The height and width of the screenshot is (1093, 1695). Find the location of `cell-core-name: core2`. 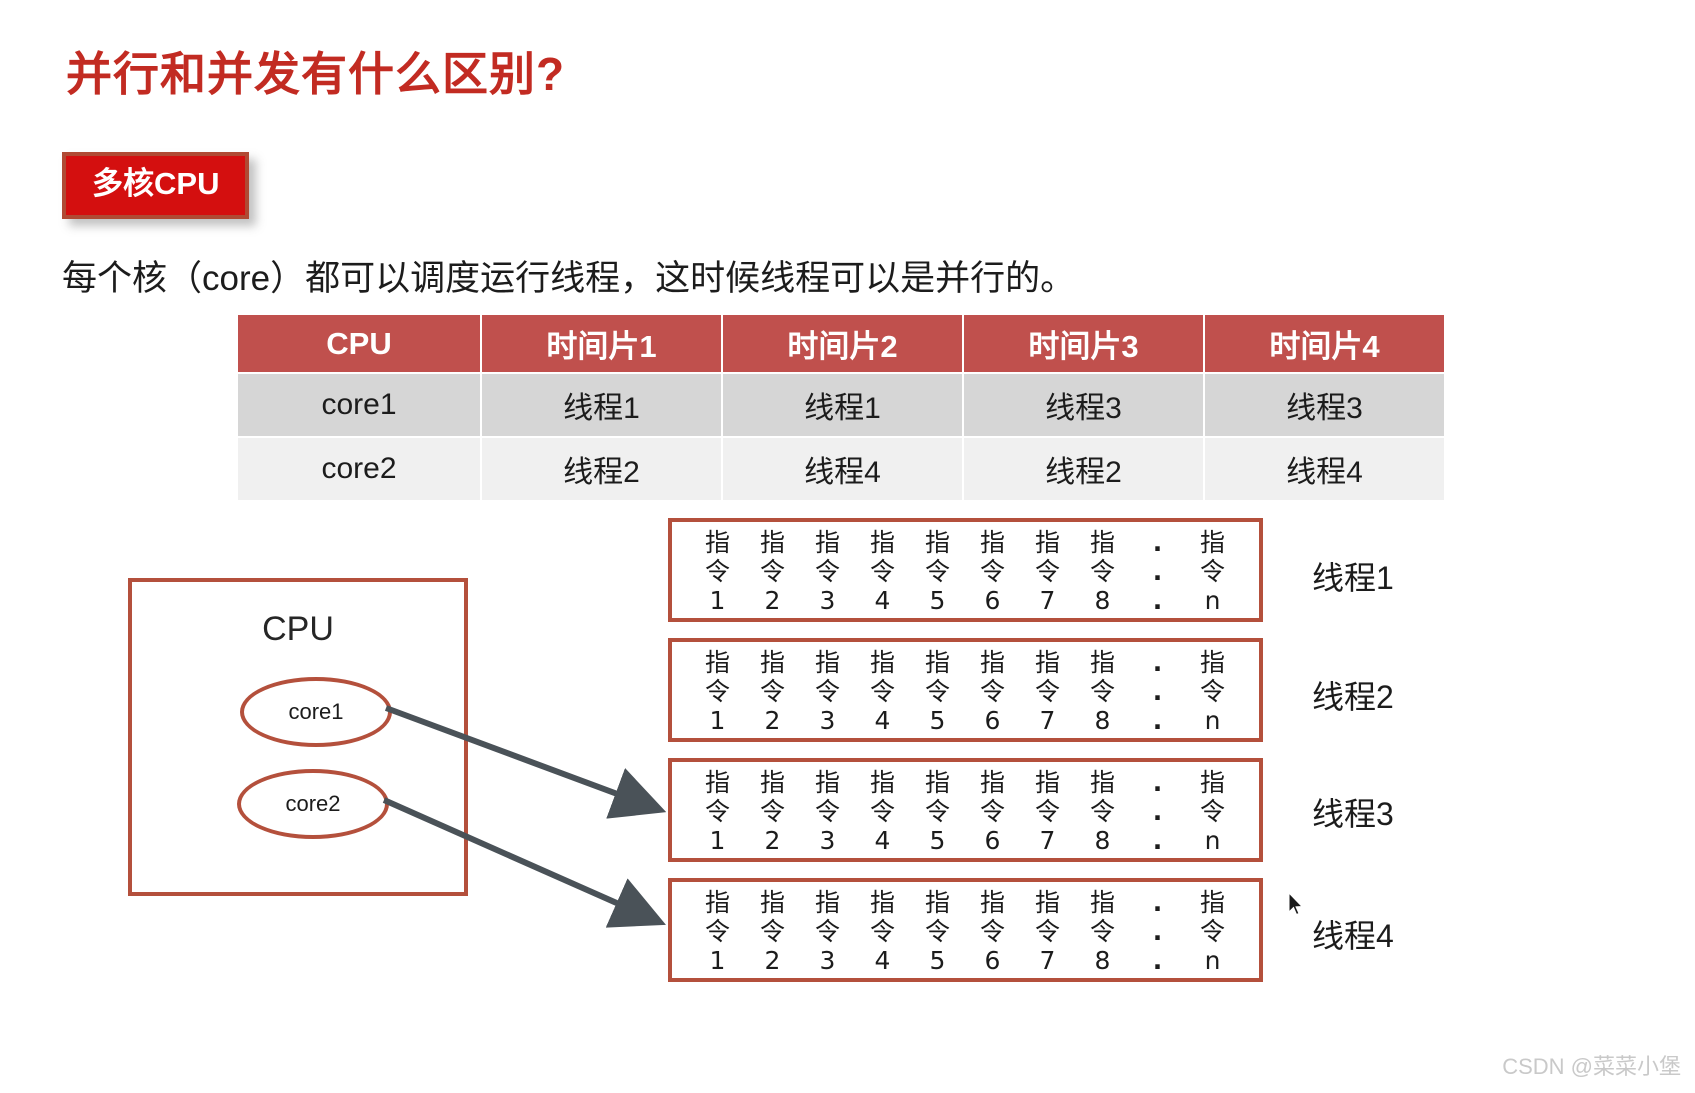

cell-core-name: core2 is located at coordinates (359, 469).